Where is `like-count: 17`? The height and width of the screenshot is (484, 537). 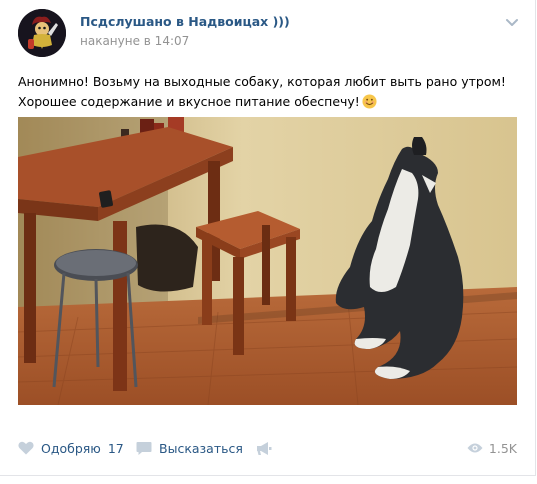
like-count: 17 is located at coordinates (115, 448).